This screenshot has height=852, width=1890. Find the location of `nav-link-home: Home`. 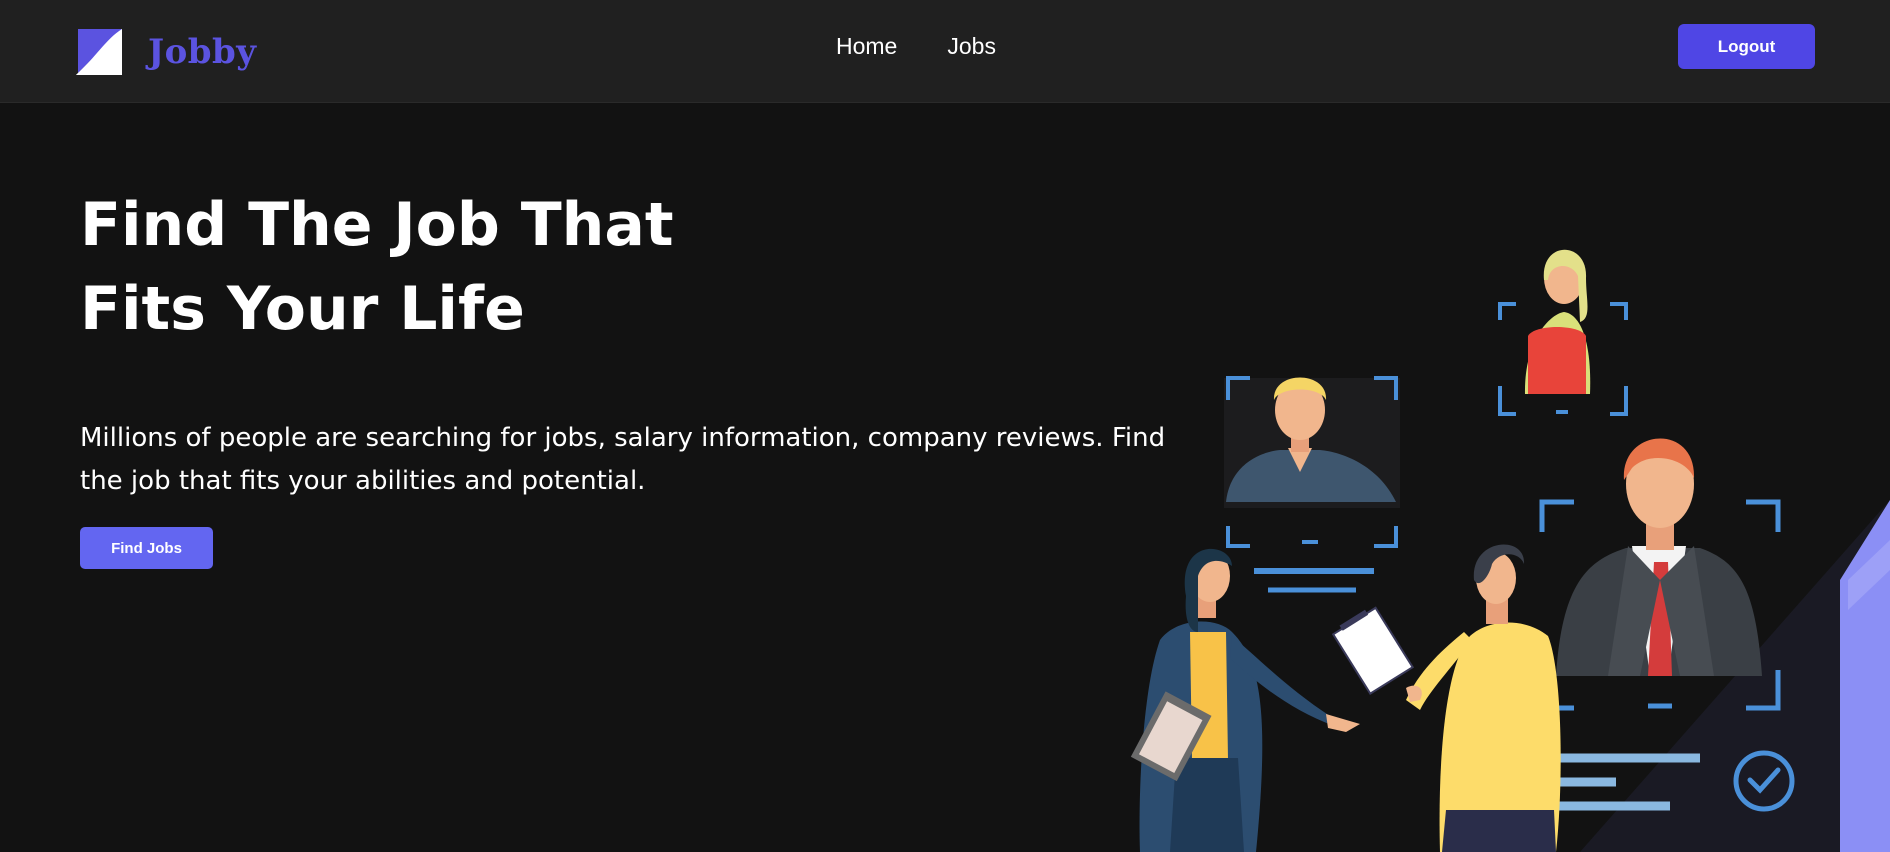

nav-link-home: Home is located at coordinates (866, 46).